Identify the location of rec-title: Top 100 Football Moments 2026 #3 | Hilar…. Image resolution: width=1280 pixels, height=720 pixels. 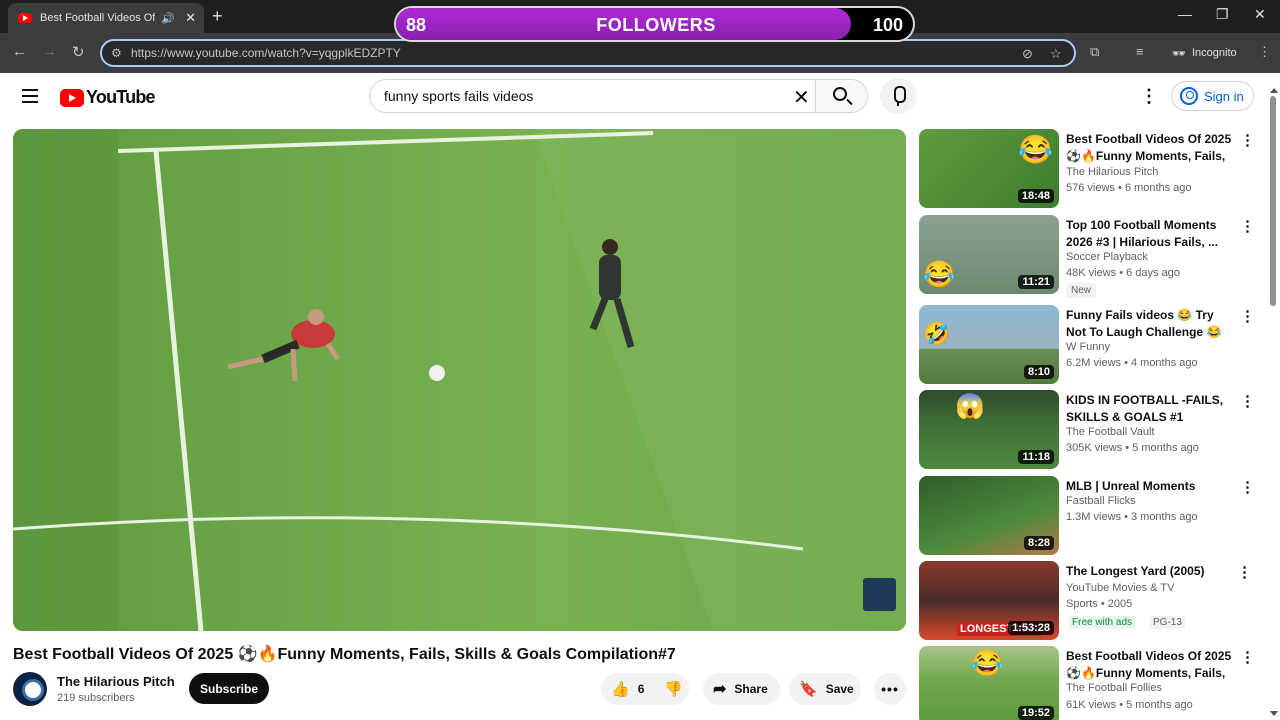
(1149, 234).